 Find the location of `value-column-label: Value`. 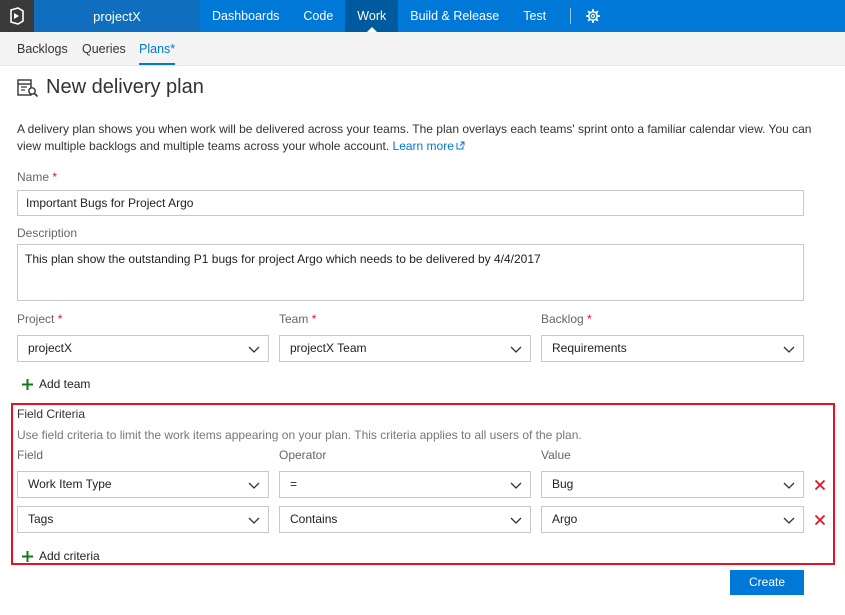

value-column-label: Value is located at coordinates (556, 455).